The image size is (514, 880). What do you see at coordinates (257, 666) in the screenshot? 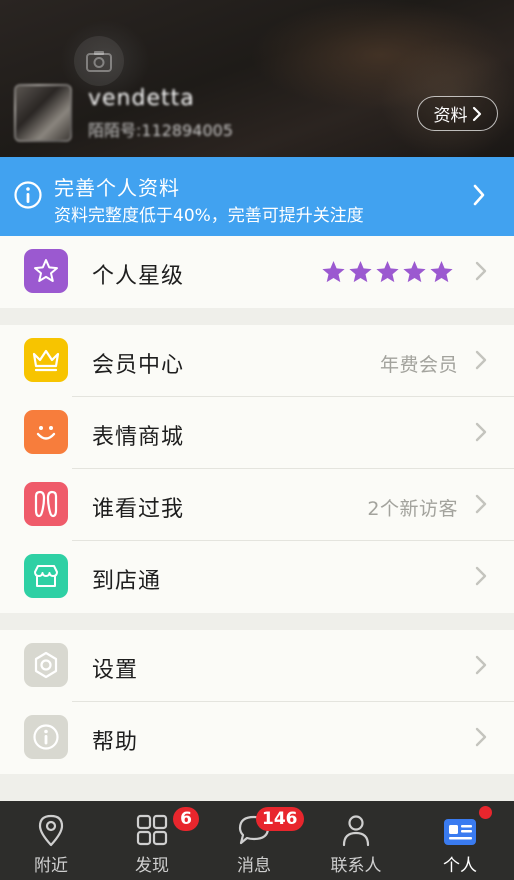
I see `row-settings: 设置` at bounding box center [257, 666].